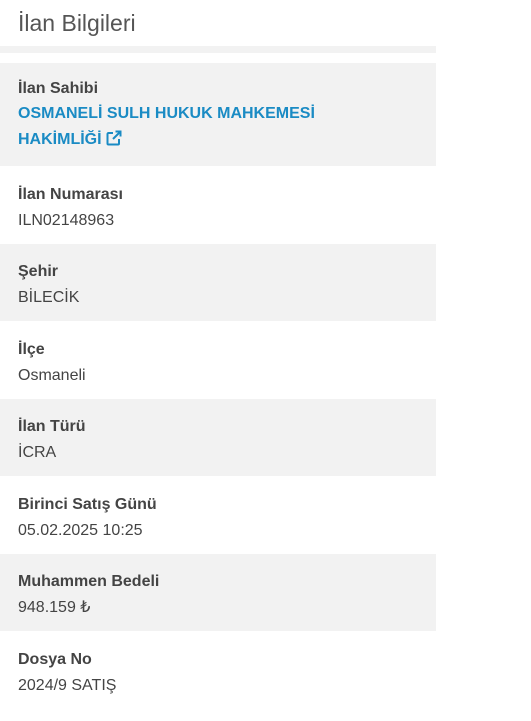 The image size is (531, 721). What do you see at coordinates (54, 607) in the screenshot?
I see `muhammen-bedeli-value: 948.159 ₺` at bounding box center [54, 607].